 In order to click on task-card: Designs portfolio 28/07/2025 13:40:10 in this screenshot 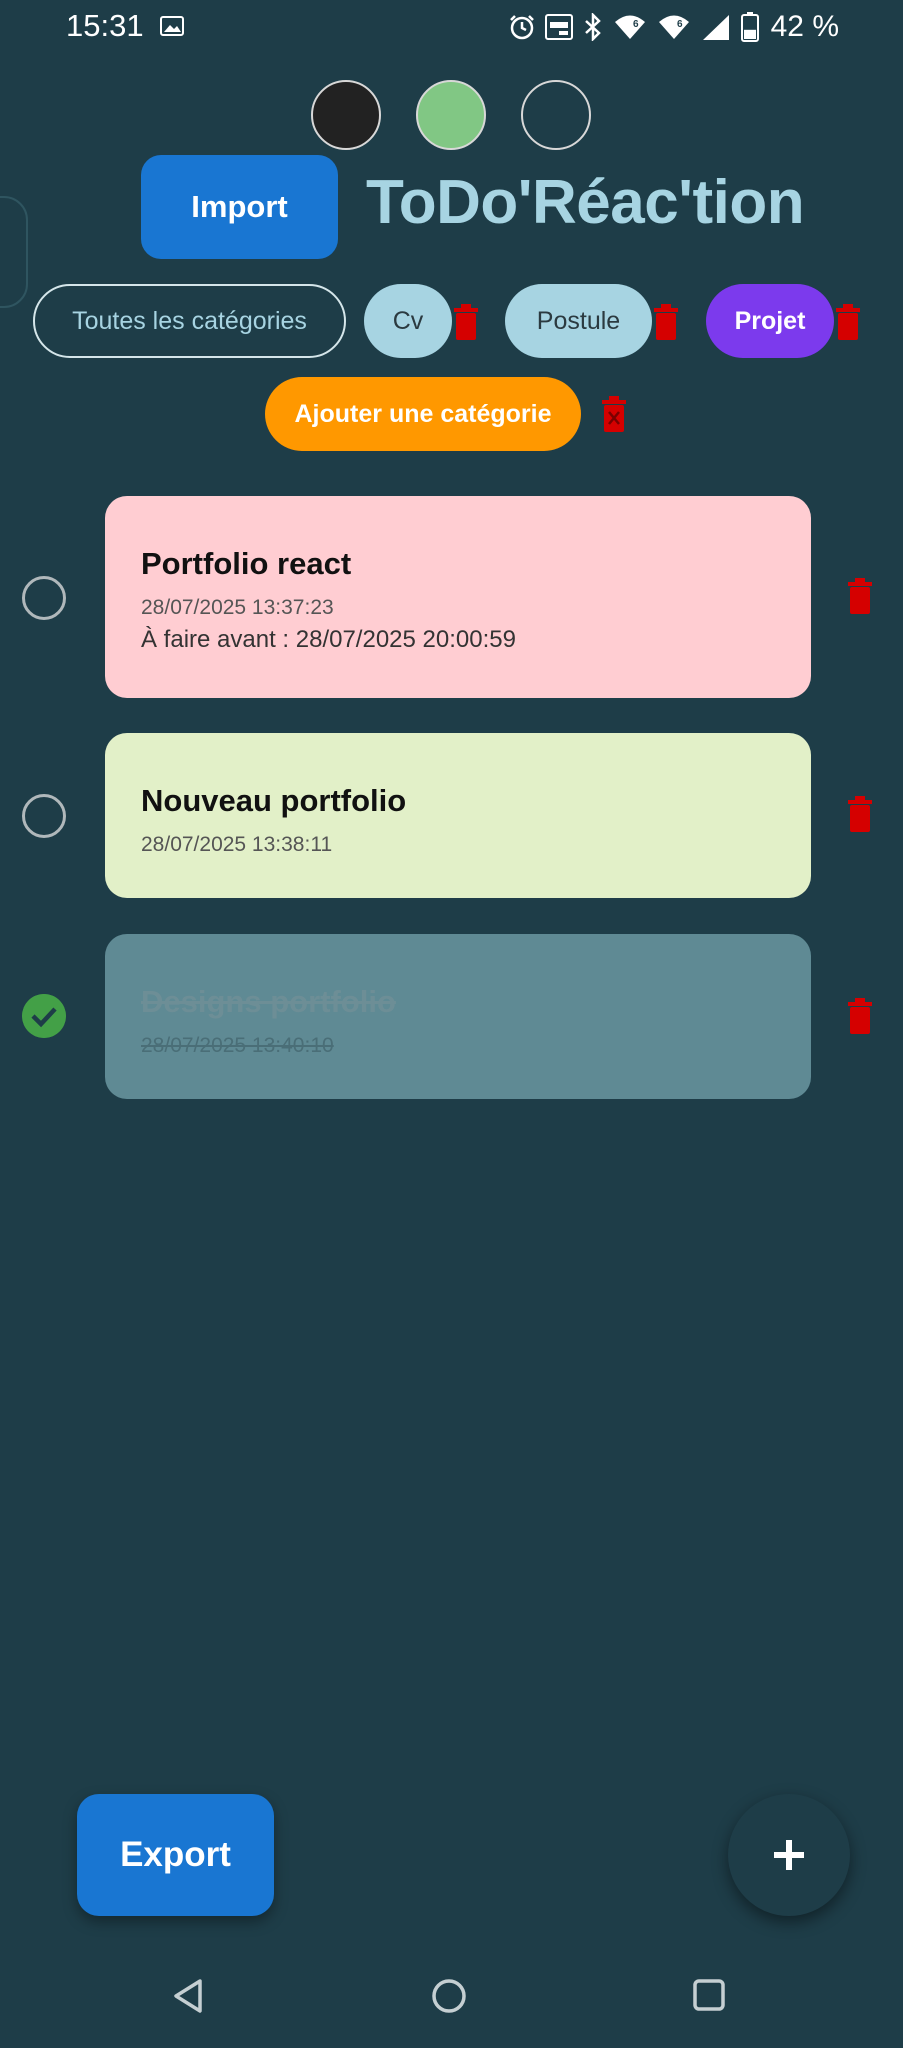, I will do `click(458, 1016)`.